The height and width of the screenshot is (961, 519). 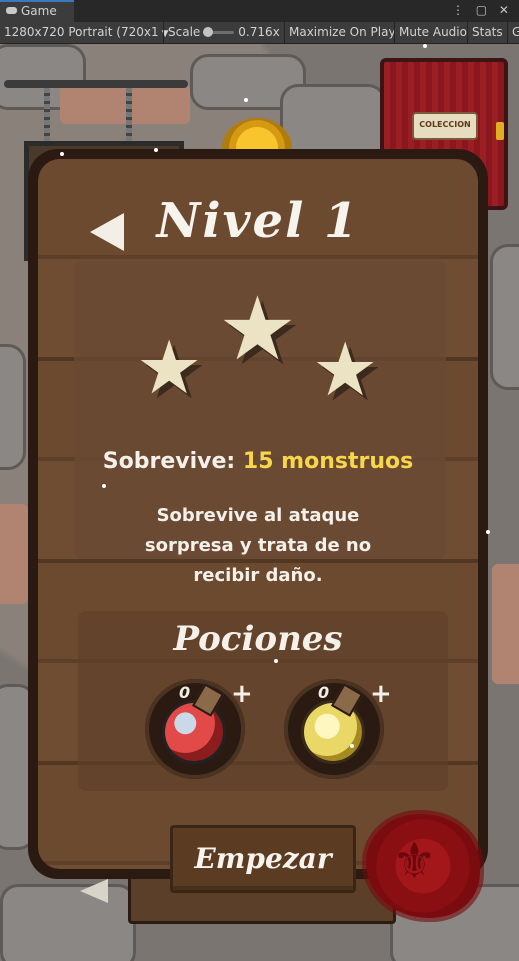 What do you see at coordinates (219, 32) in the screenshot?
I see `scale-slider` at bounding box center [219, 32].